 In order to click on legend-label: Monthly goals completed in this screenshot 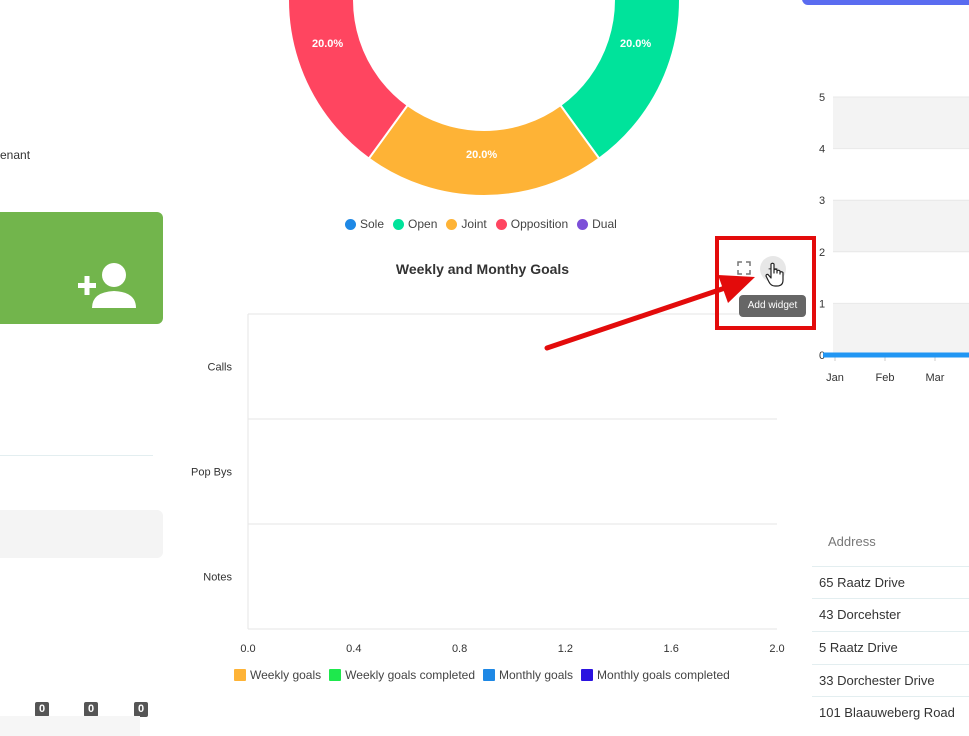, I will do `click(663, 675)`.